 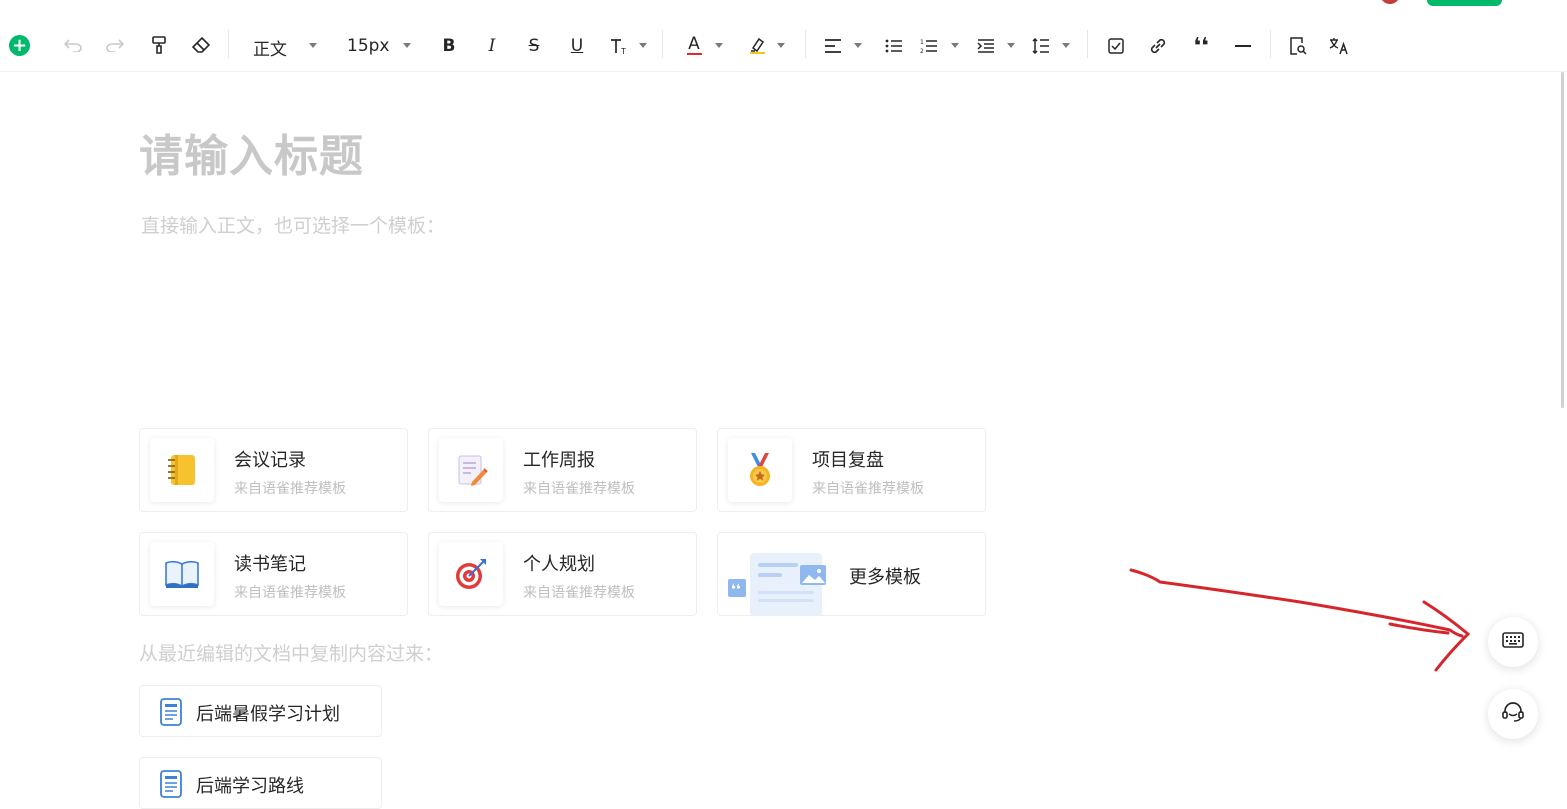 I want to click on ordered-list-icon: 12, so click(x=929, y=46).